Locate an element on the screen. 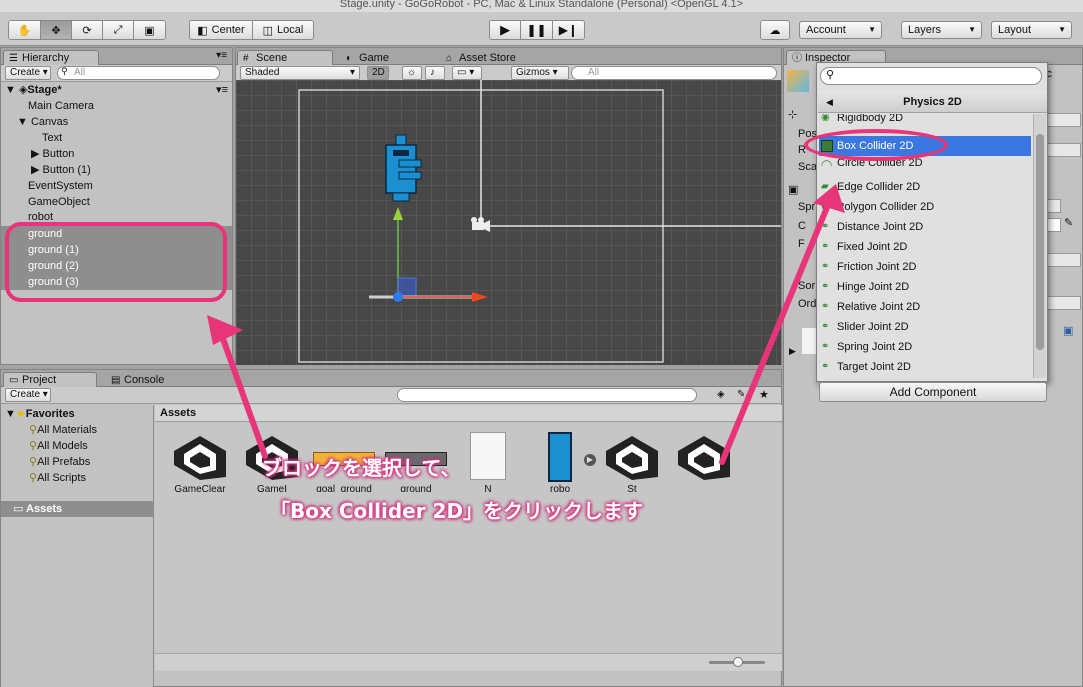 This screenshot has height=687, width=1083. annotation-line-1: ブロックを選択して、 is located at coordinates (361, 468).